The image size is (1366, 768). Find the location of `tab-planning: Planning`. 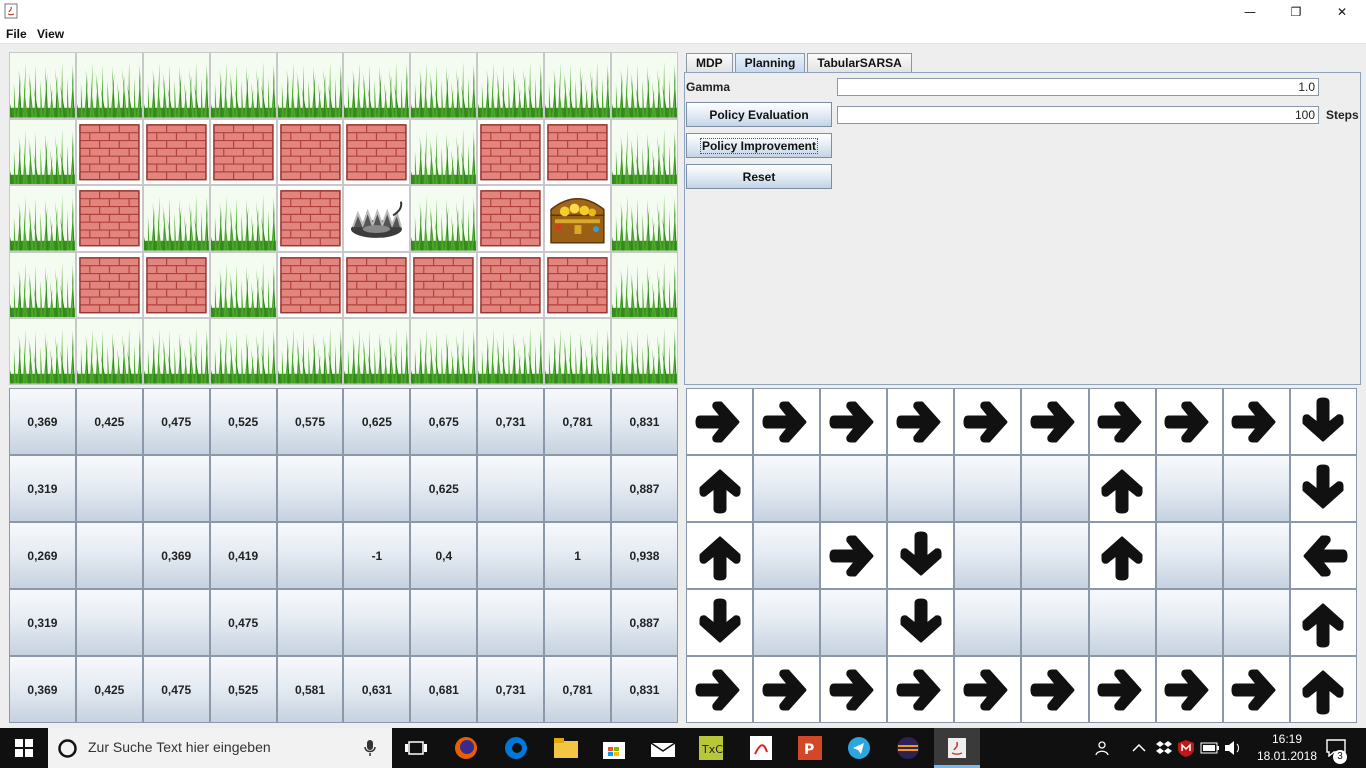

tab-planning: Planning is located at coordinates (770, 62).